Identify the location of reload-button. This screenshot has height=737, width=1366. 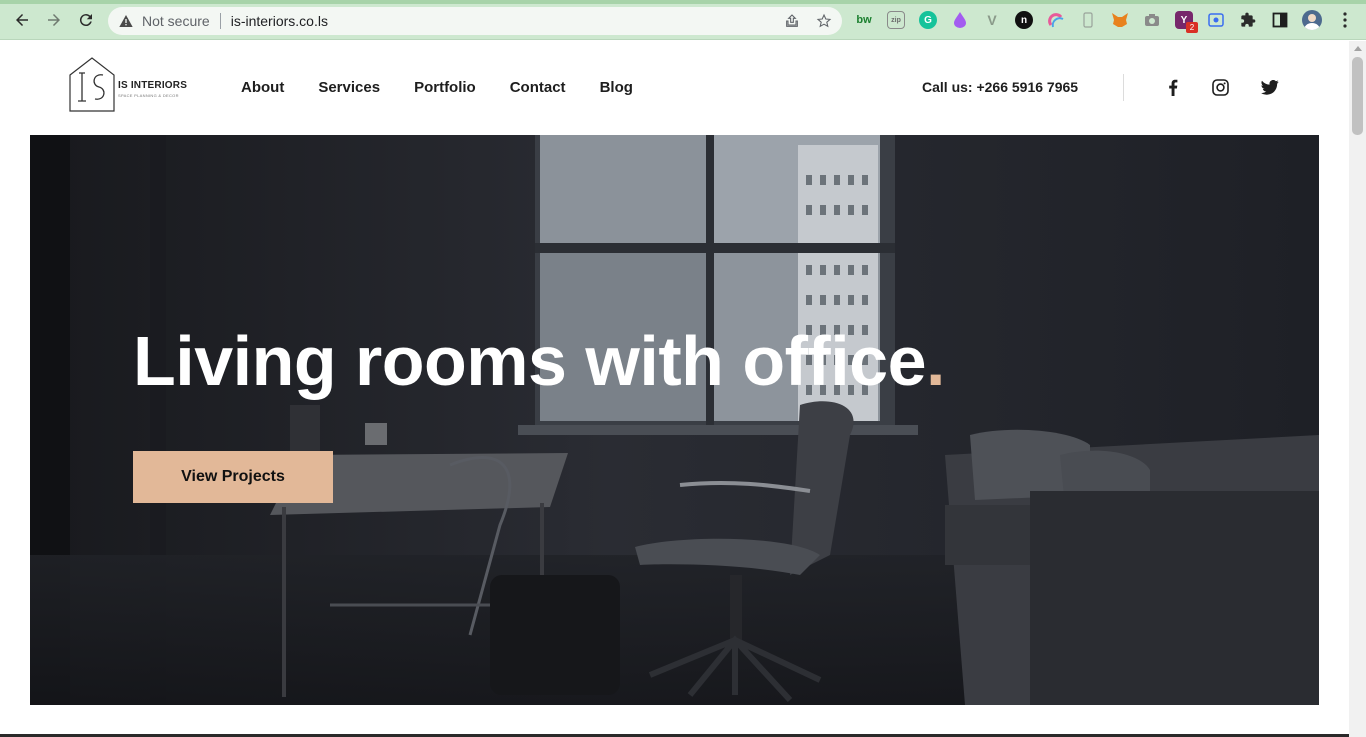
(86, 20).